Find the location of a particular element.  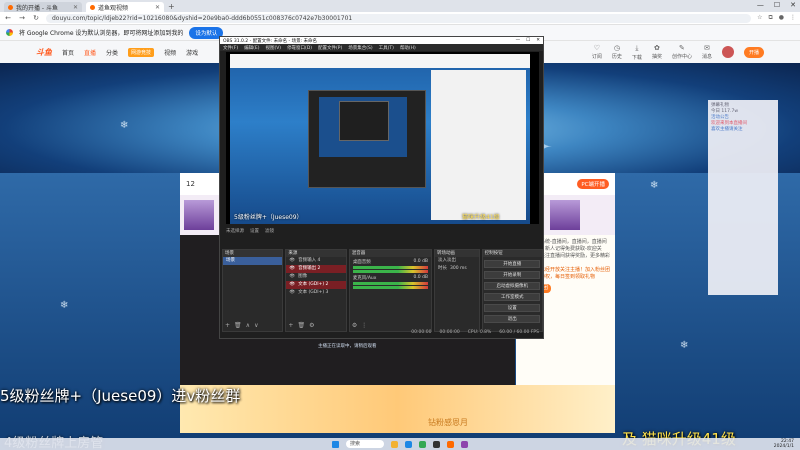

scene-item: 场景 is located at coordinates (253, 261).